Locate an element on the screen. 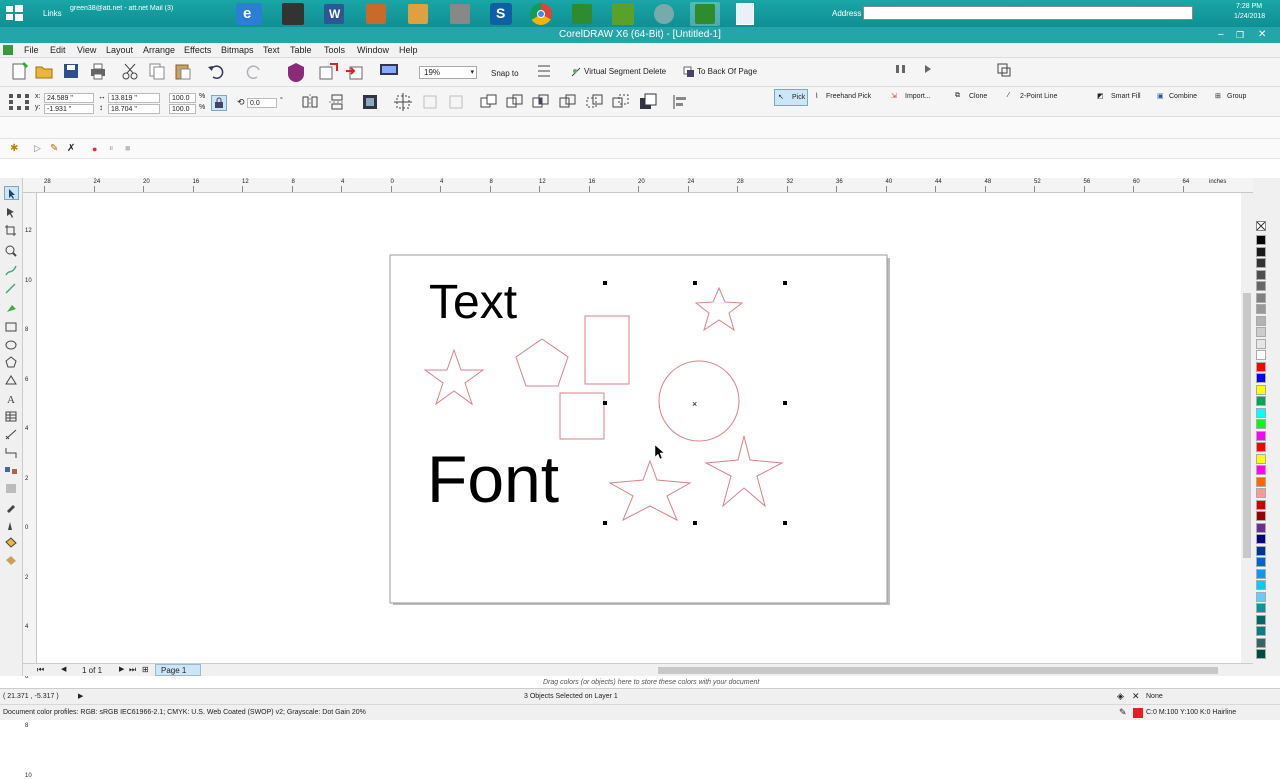  media-taskbar-icon is located at coordinates (293, 14).